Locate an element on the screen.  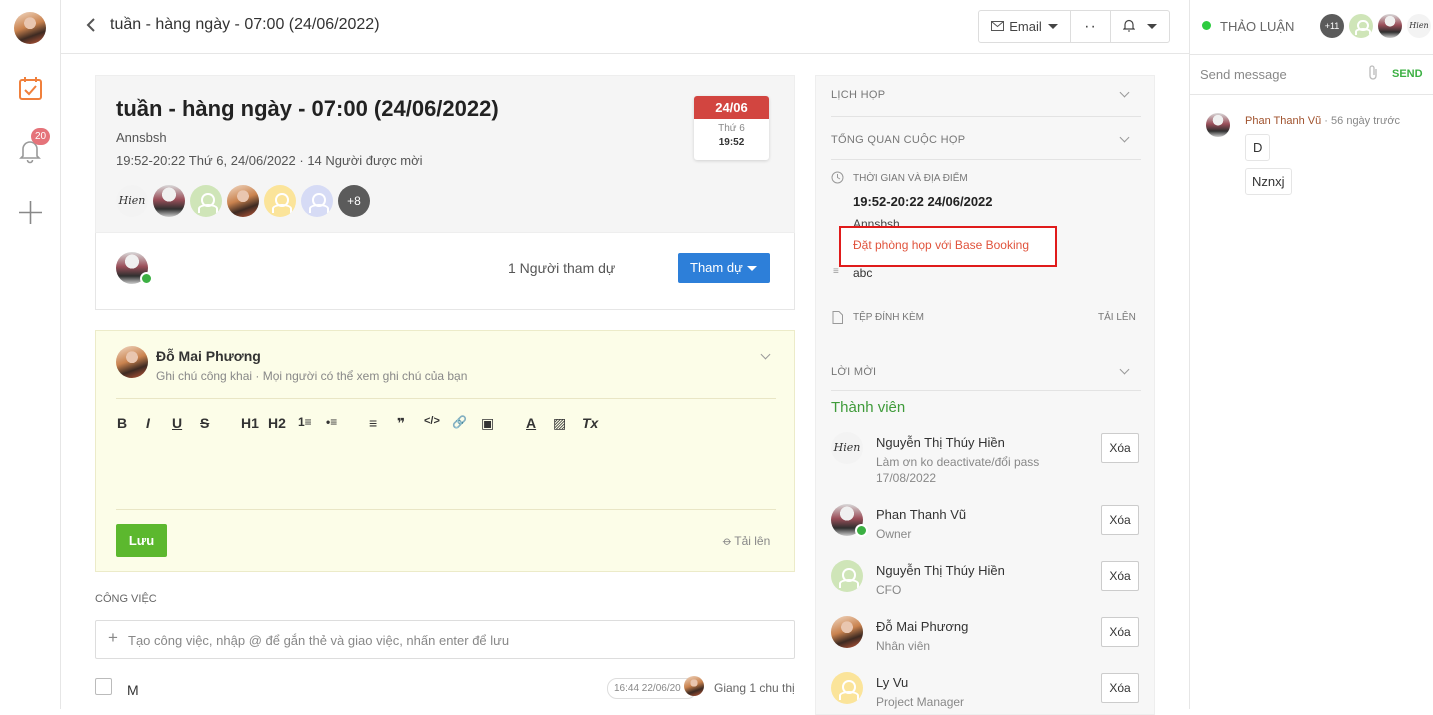
participants-more-badge: +11 is located at coordinates (1332, 26).